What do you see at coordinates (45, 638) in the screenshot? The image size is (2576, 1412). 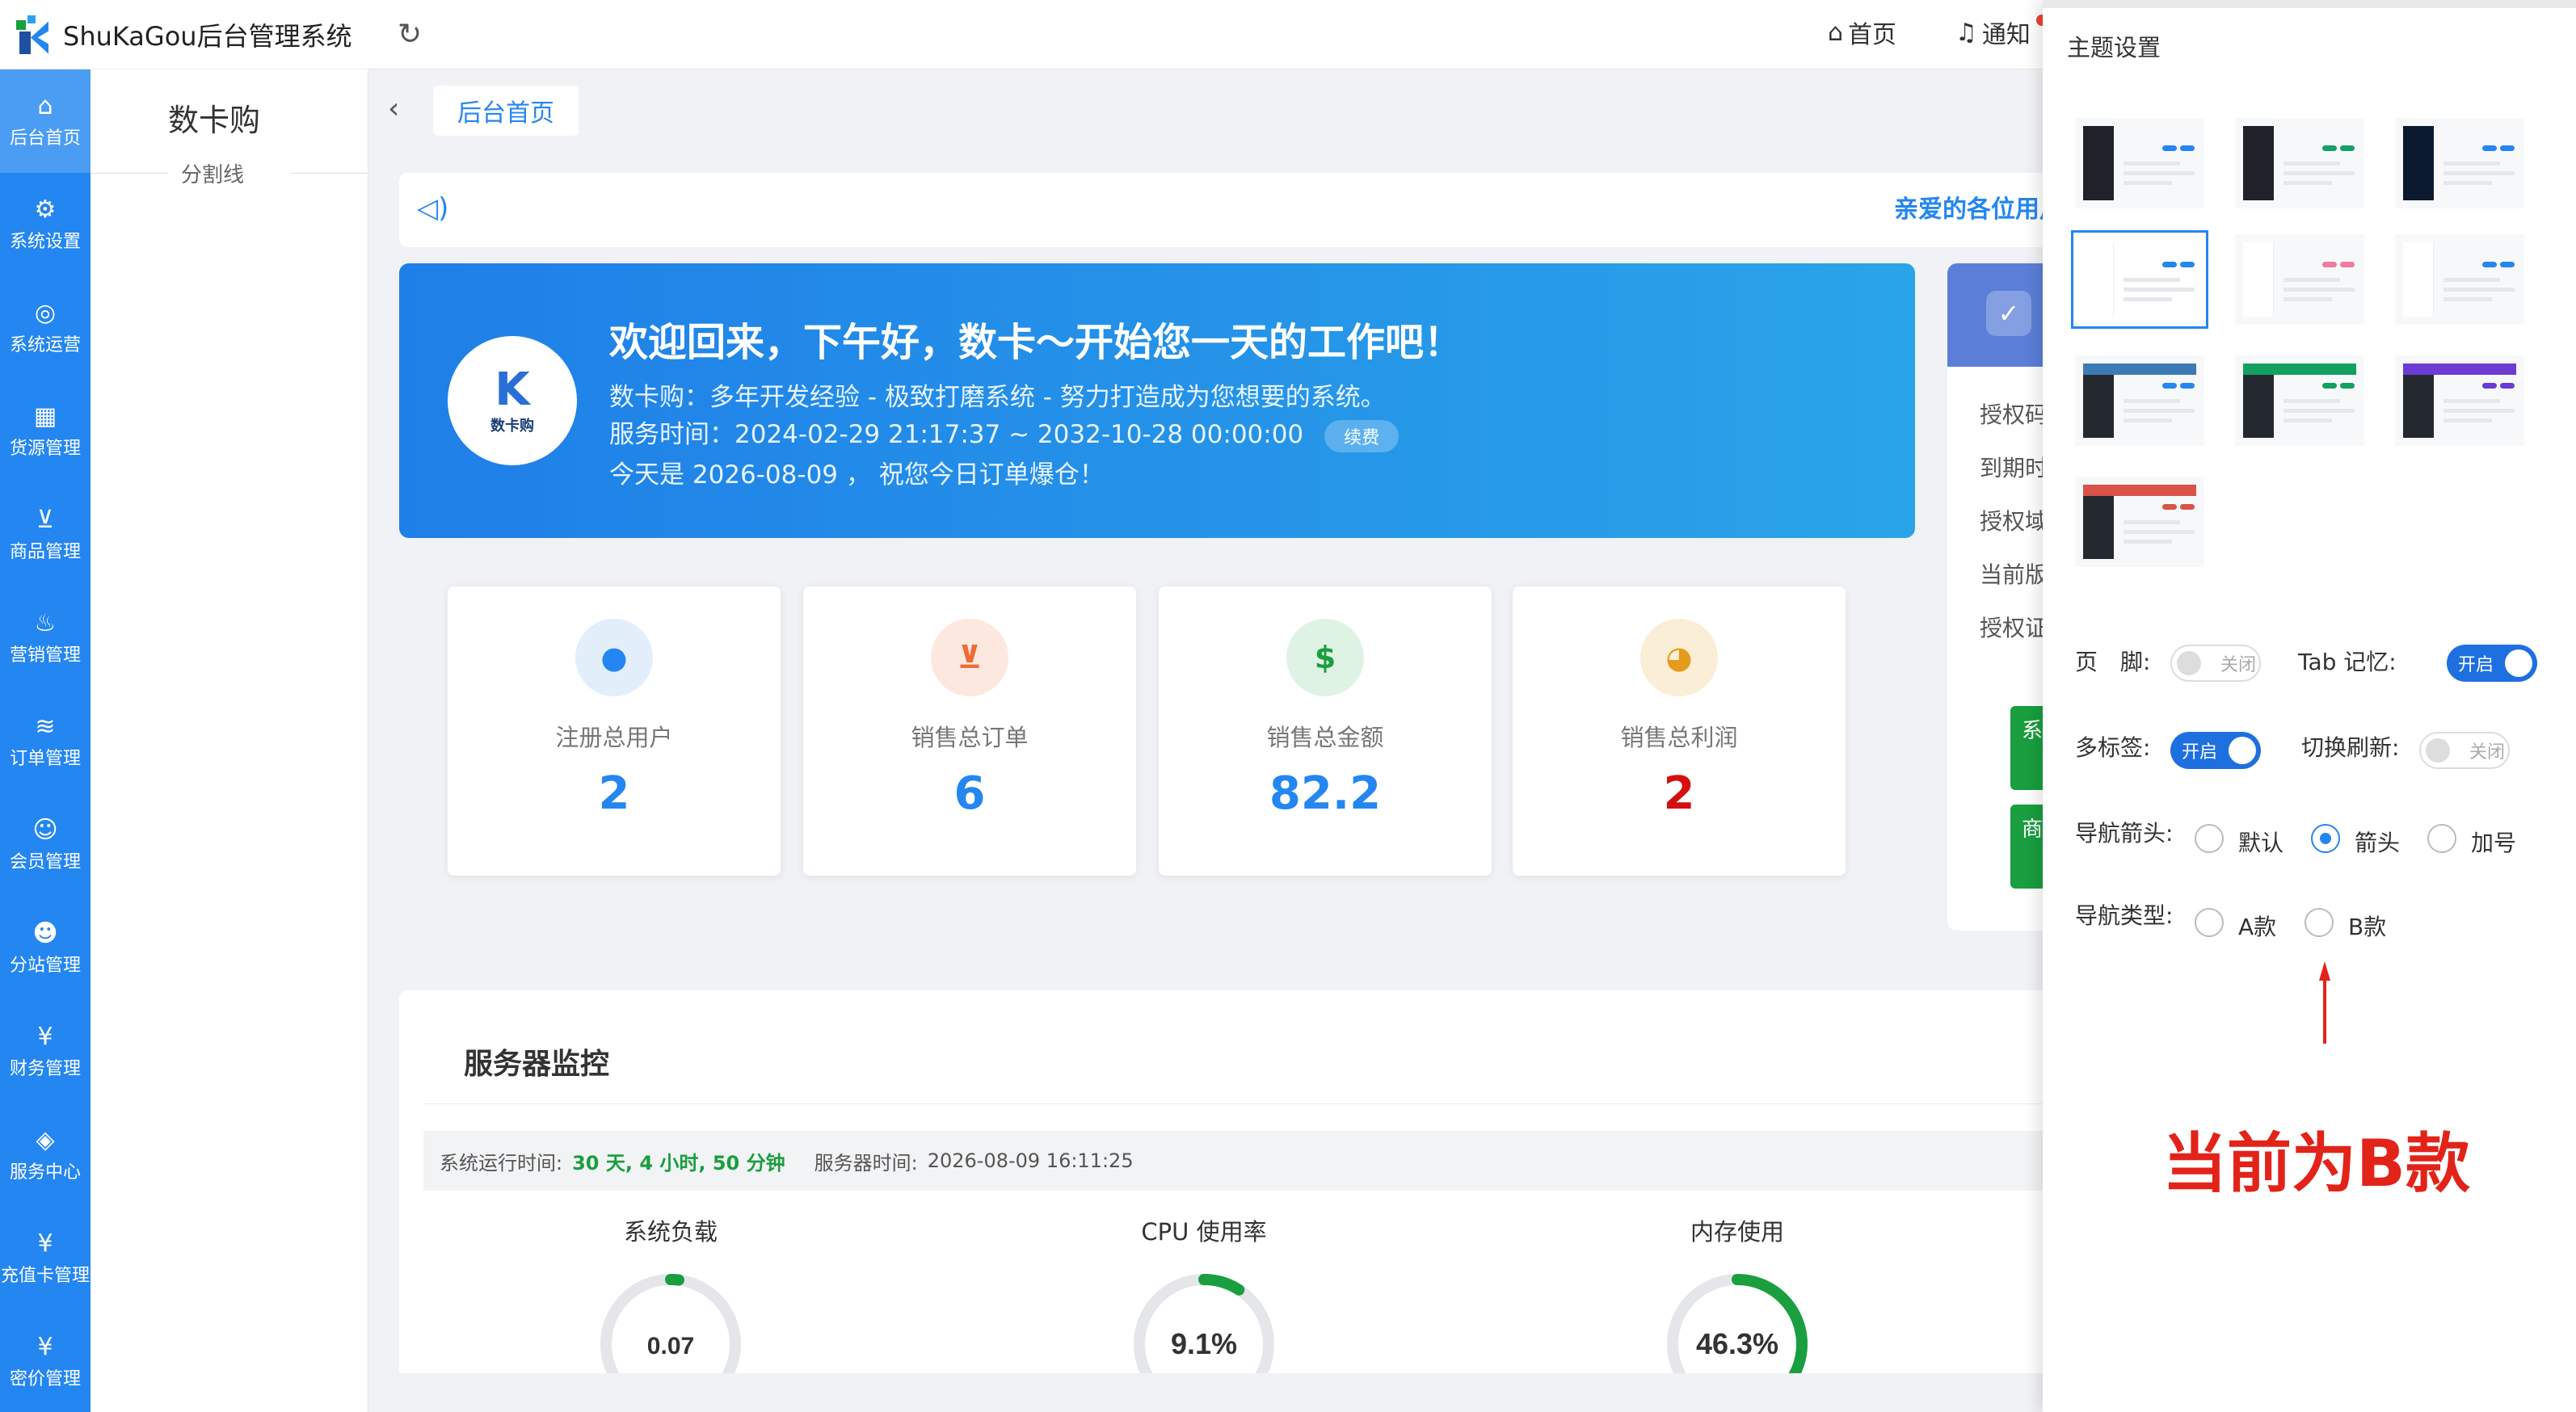 I see `nav-item: ♨ 营销管理` at bounding box center [45, 638].